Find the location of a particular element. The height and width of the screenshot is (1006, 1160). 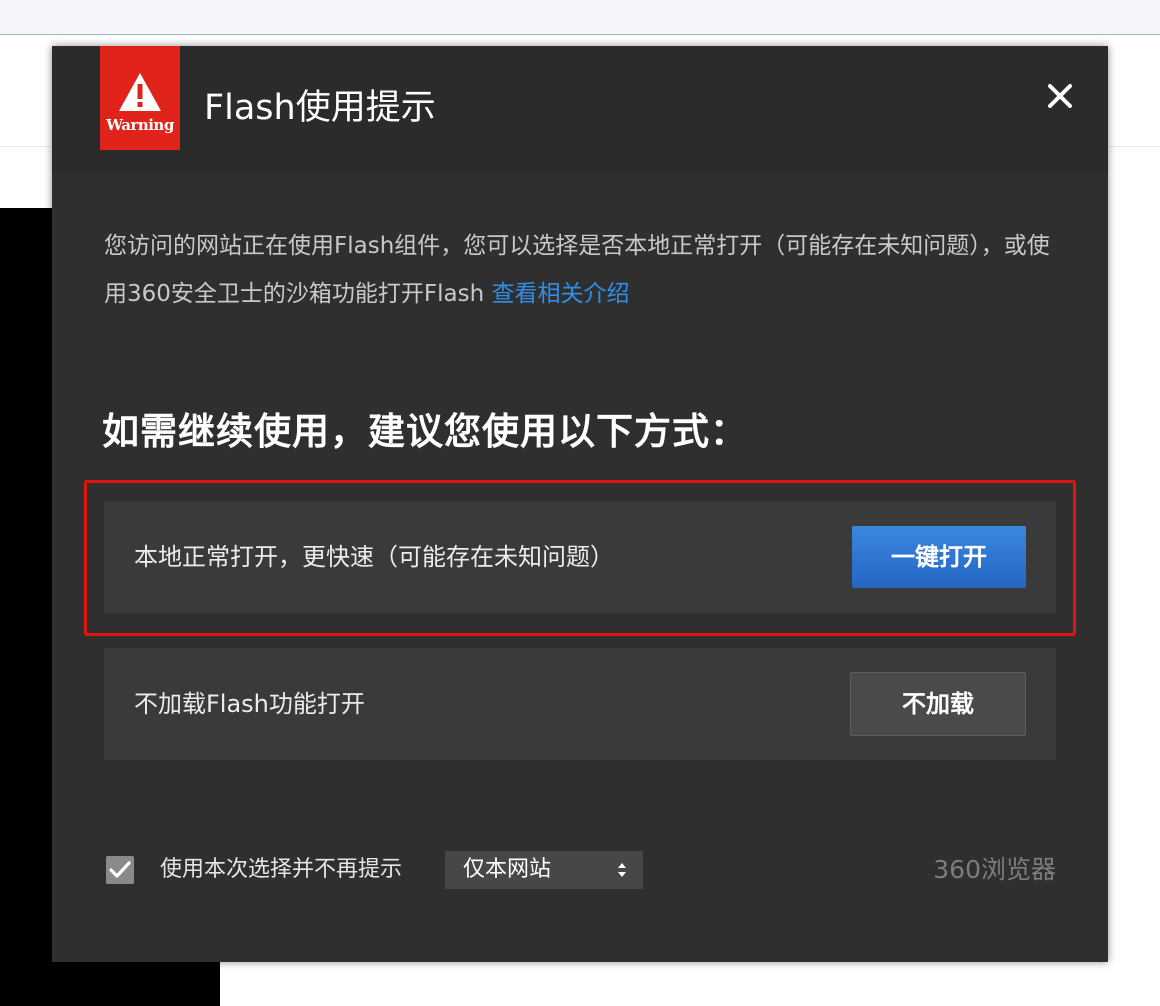

option-open-locally: 本地正常打开，更快速（可能存在未知问题） 一键打开 is located at coordinates (580, 557).